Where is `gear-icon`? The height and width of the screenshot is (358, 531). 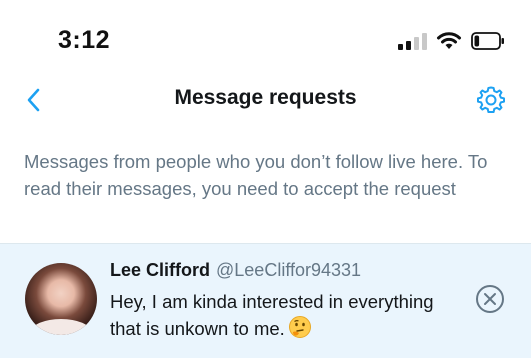
gear-icon is located at coordinates (491, 99).